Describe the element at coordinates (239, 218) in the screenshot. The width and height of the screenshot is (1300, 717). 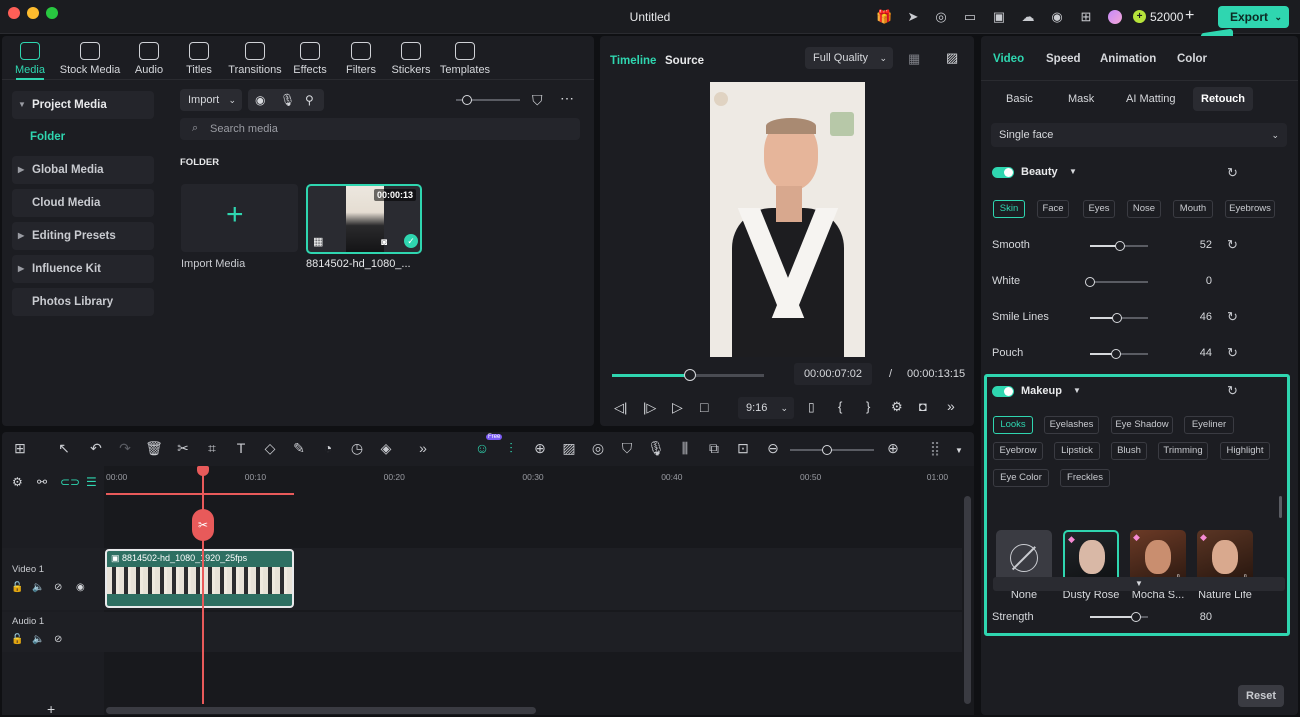
I see `import-media-tile: +` at that location.